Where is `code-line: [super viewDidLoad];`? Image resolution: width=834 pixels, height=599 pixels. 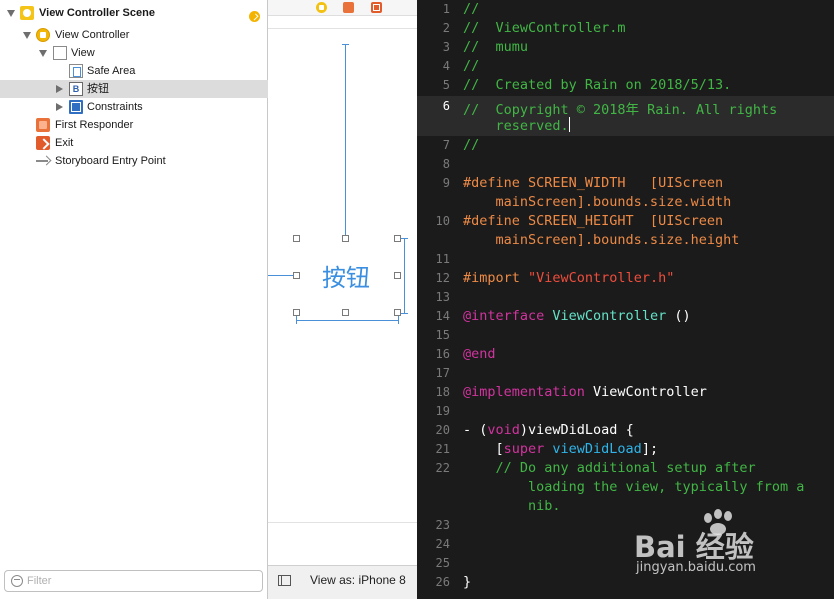 code-line: [super viewDidLoad]; is located at coordinates (561, 449).